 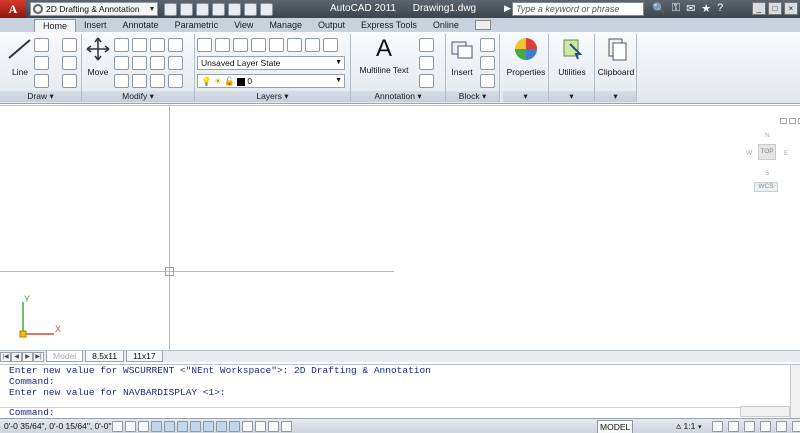 I want to click on scale-icon, so click(x=139, y=63).